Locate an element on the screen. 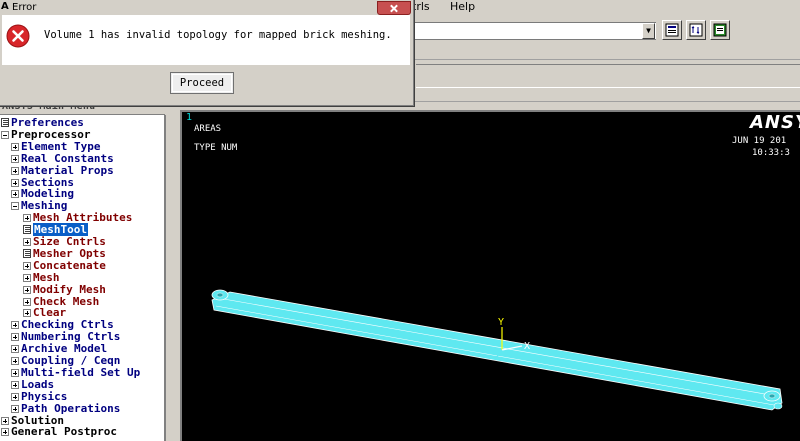 Image resolution: width=800 pixels, height=441 pixels. close-icon is located at coordinates (394, 8).